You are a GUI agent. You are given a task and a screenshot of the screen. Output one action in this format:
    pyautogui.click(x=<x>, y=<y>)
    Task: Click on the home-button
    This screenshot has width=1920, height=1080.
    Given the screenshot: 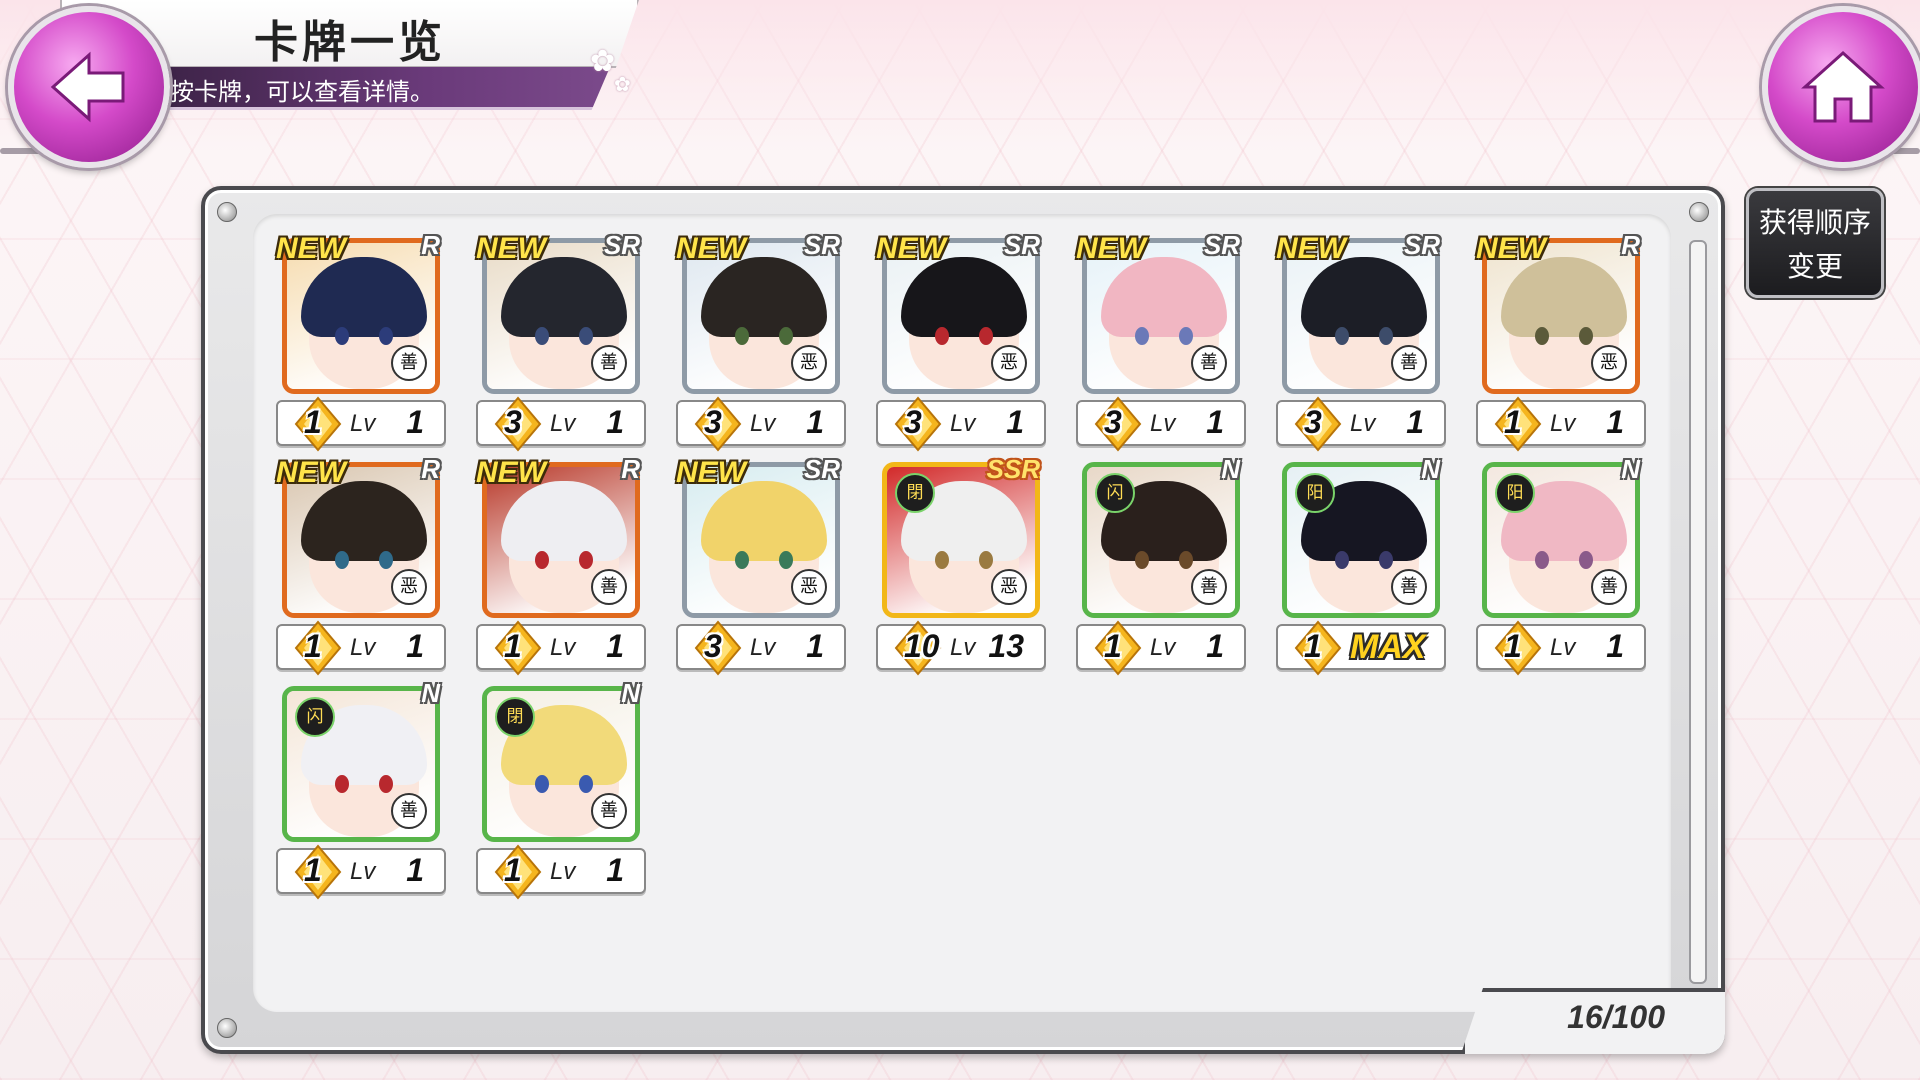 What is the action you would take?
    pyautogui.click(x=1841, y=87)
    